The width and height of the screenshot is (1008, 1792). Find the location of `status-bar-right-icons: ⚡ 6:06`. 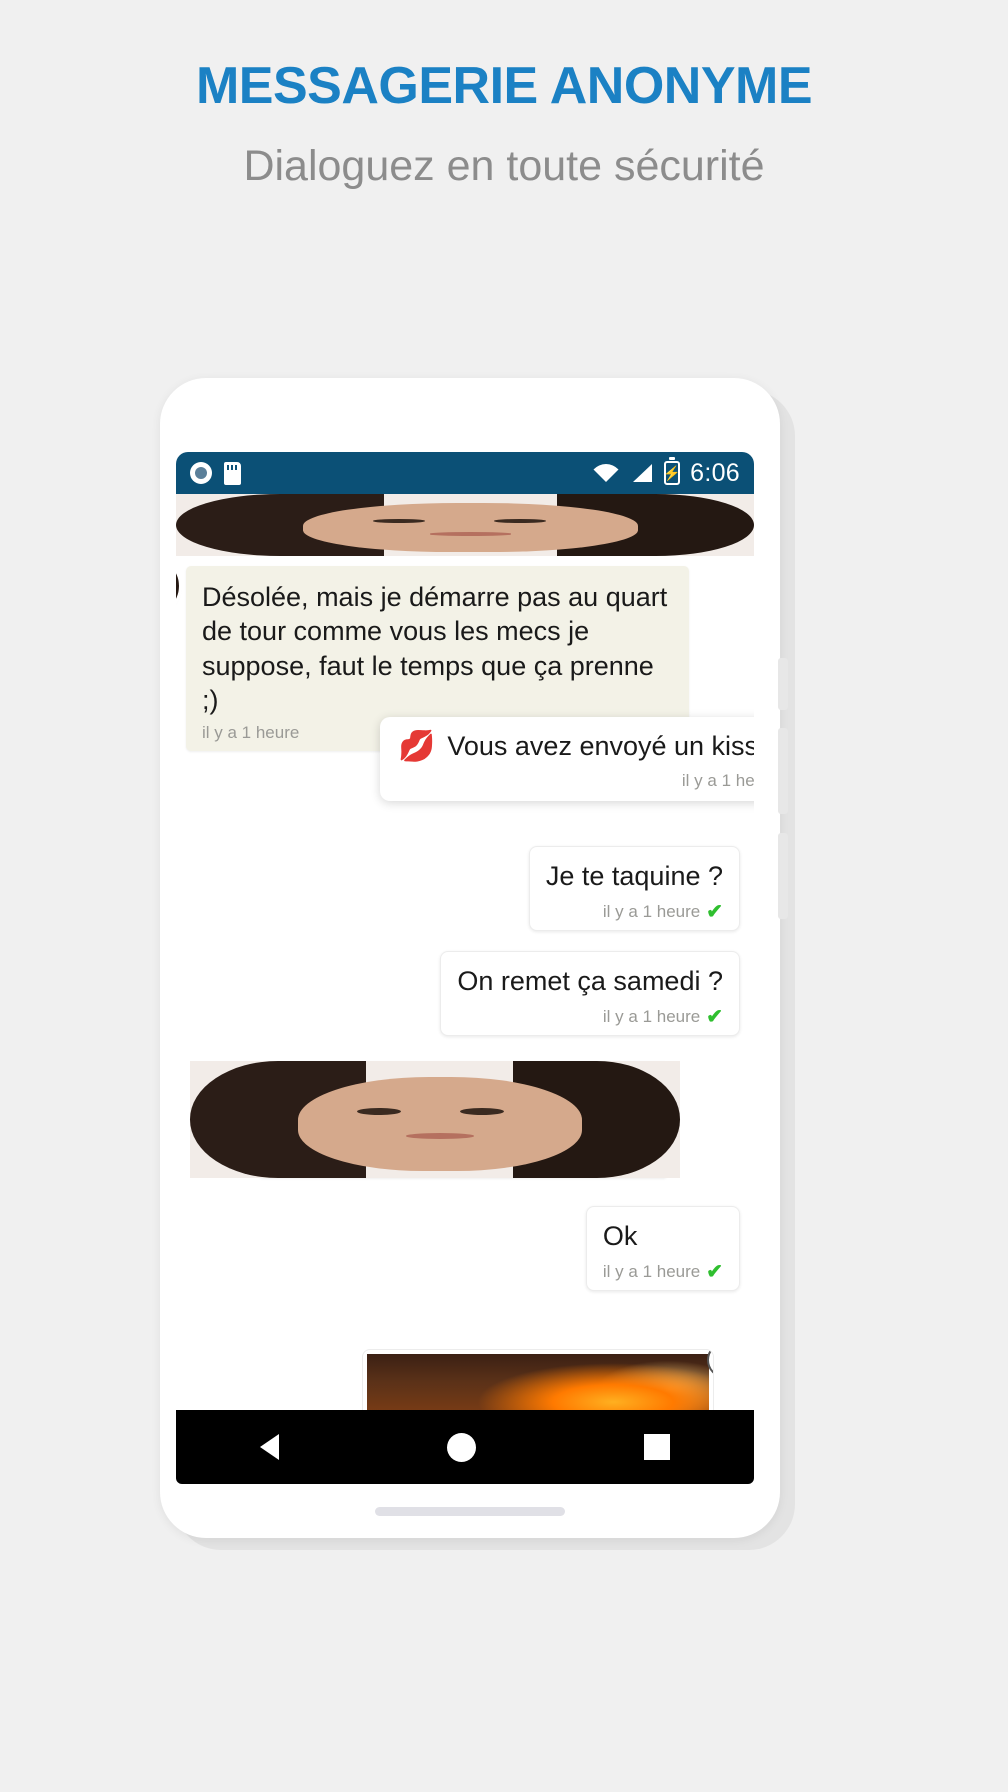

status-bar-right-icons: ⚡ 6:06 is located at coordinates (666, 472).